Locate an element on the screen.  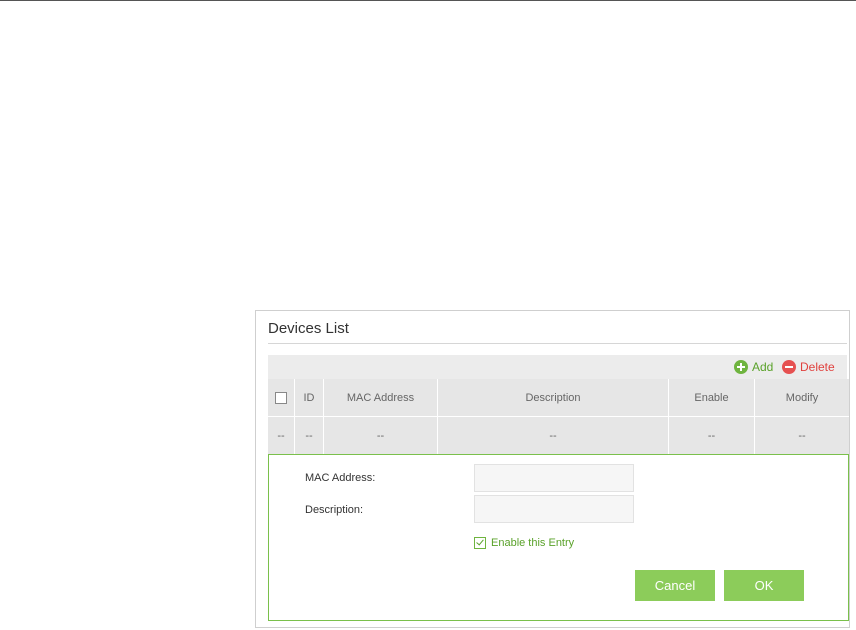
panel-title: Devices List is located at coordinates (308, 328).